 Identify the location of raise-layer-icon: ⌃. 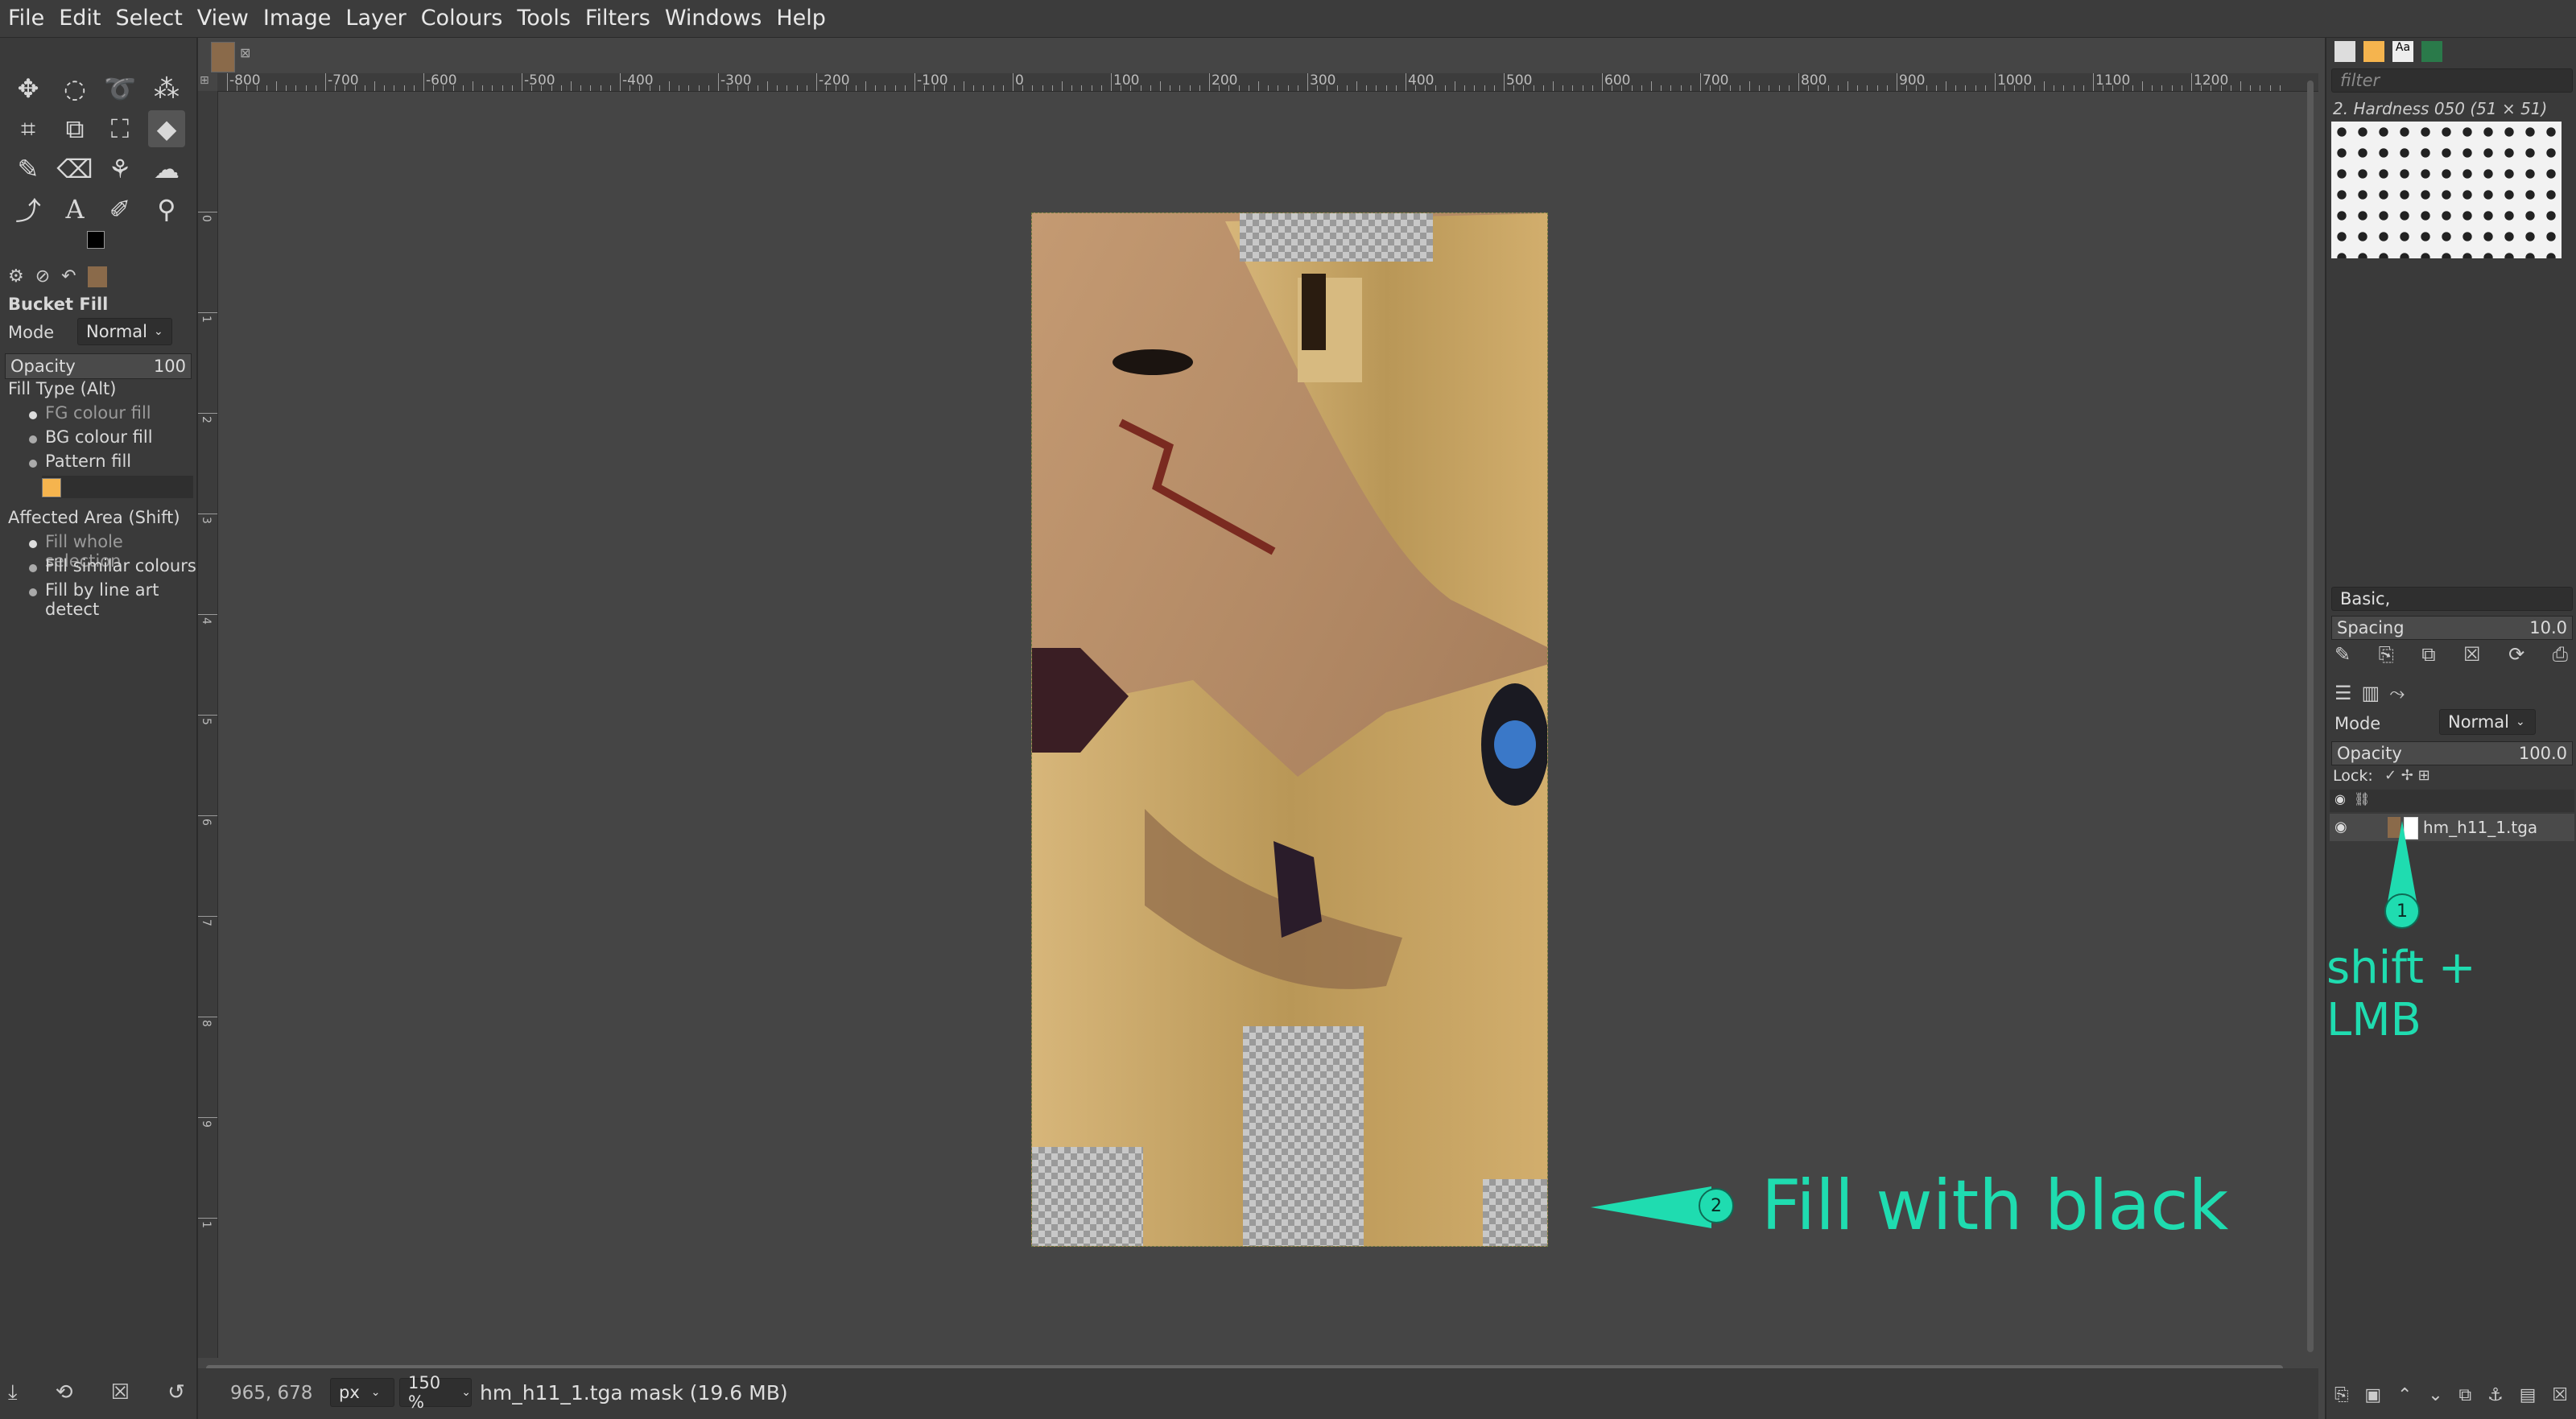
(2404, 1399).